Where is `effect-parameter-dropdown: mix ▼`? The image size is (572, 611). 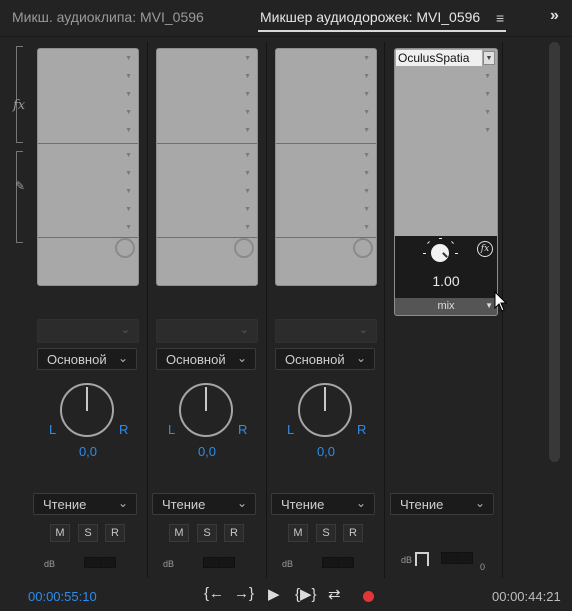
effect-parameter-dropdown: mix ▼ is located at coordinates (446, 306).